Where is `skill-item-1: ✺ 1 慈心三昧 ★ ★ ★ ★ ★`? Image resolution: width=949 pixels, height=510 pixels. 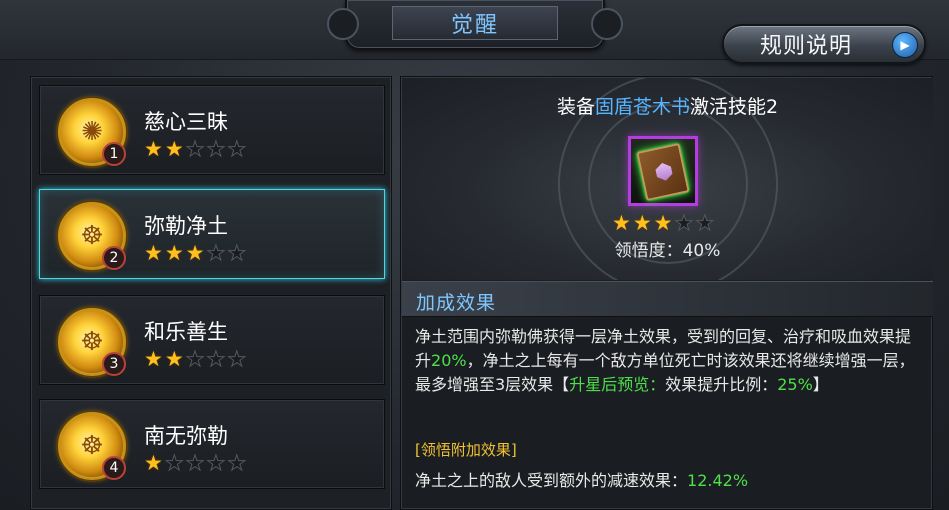 skill-item-1: ✺ 1 慈心三昧 ★ ★ ★ ★ ★ is located at coordinates (212, 130).